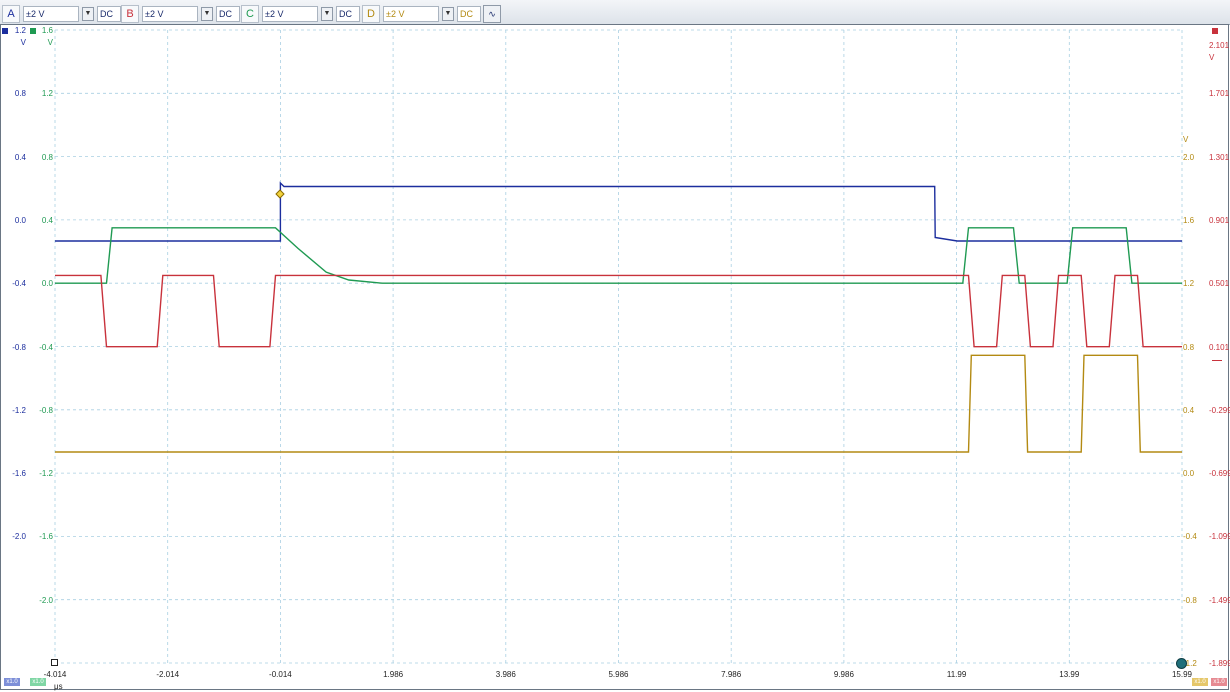  What do you see at coordinates (23, 42) in the screenshot?
I see `channel-a-axis-unit: V` at bounding box center [23, 42].